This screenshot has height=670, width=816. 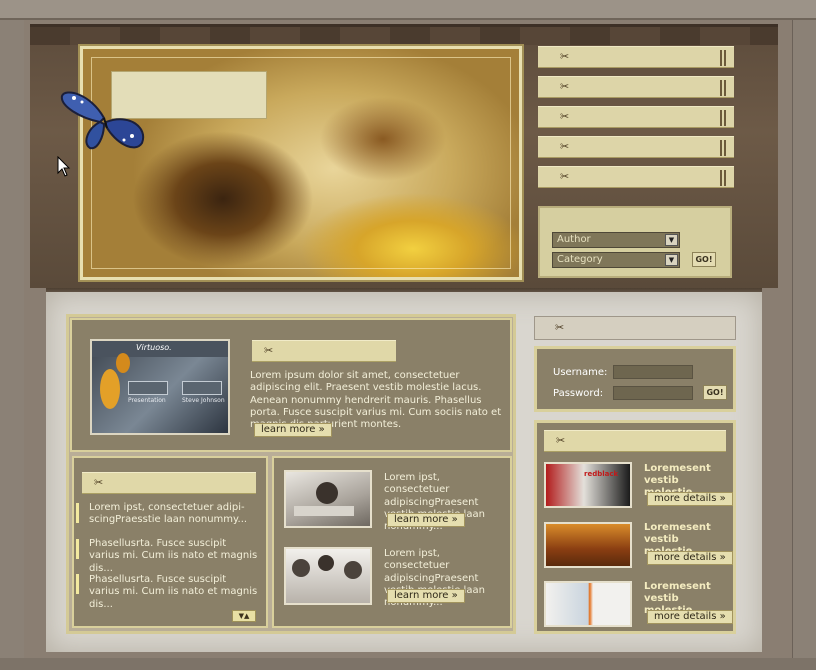 What do you see at coordinates (616, 260) in the screenshot?
I see `category-select: Category ▼` at bounding box center [616, 260].